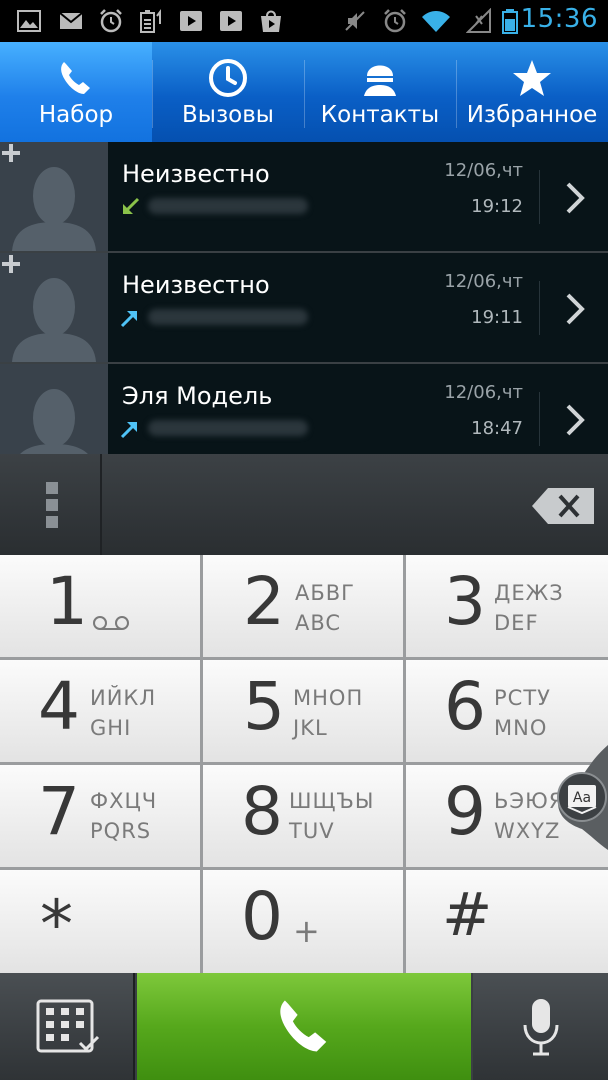  I want to click on caller-name: Эля Модель, so click(197, 396).